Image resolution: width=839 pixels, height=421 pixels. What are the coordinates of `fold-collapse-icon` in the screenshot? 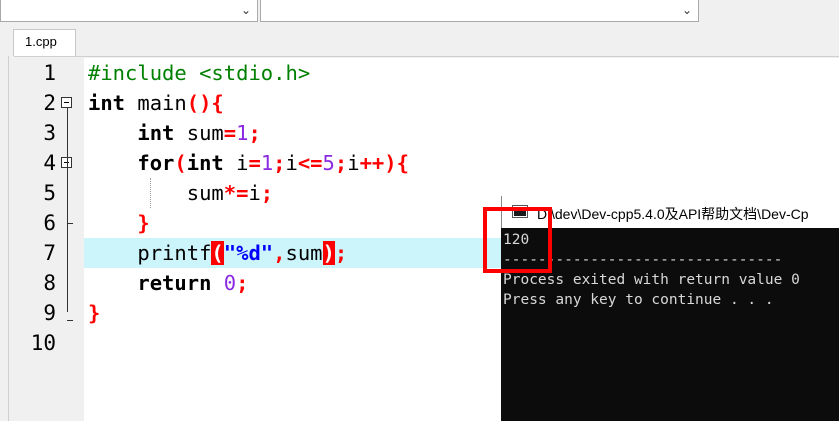 It's located at (66, 102).